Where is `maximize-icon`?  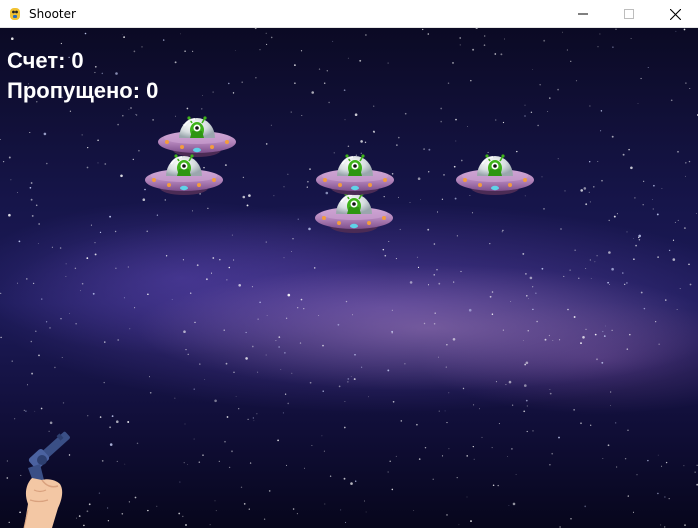
maximize-icon is located at coordinates (629, 14).